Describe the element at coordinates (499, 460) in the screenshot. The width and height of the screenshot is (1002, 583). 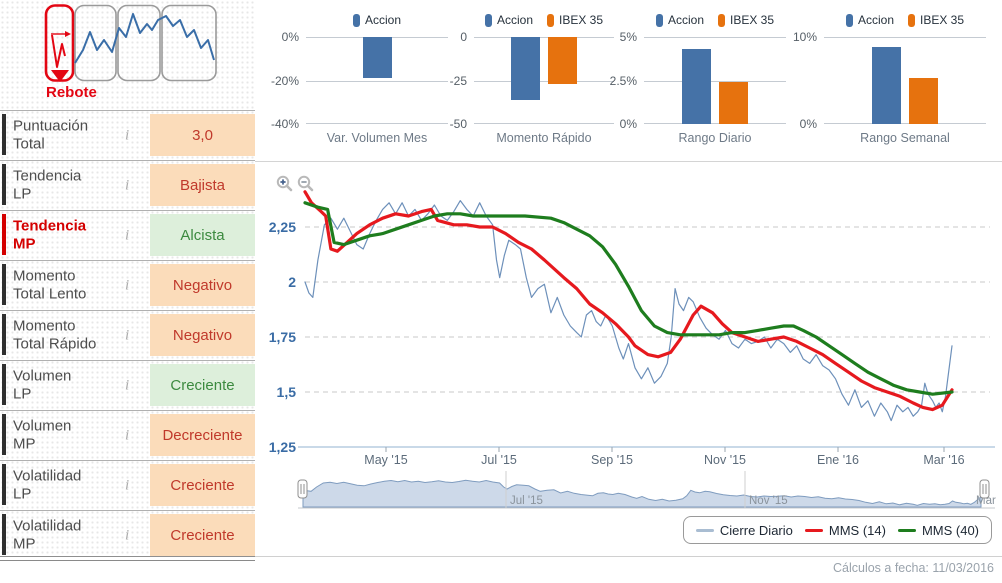
I see `x-axis-label: Jul '15` at that location.